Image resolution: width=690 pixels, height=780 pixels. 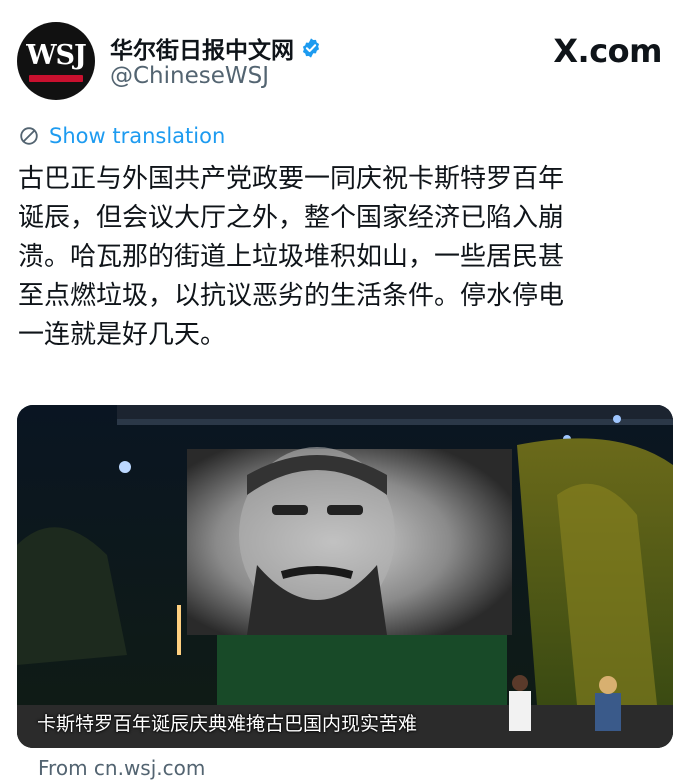 What do you see at coordinates (137, 136) in the screenshot?
I see `show-translation-label: Show translation` at bounding box center [137, 136].